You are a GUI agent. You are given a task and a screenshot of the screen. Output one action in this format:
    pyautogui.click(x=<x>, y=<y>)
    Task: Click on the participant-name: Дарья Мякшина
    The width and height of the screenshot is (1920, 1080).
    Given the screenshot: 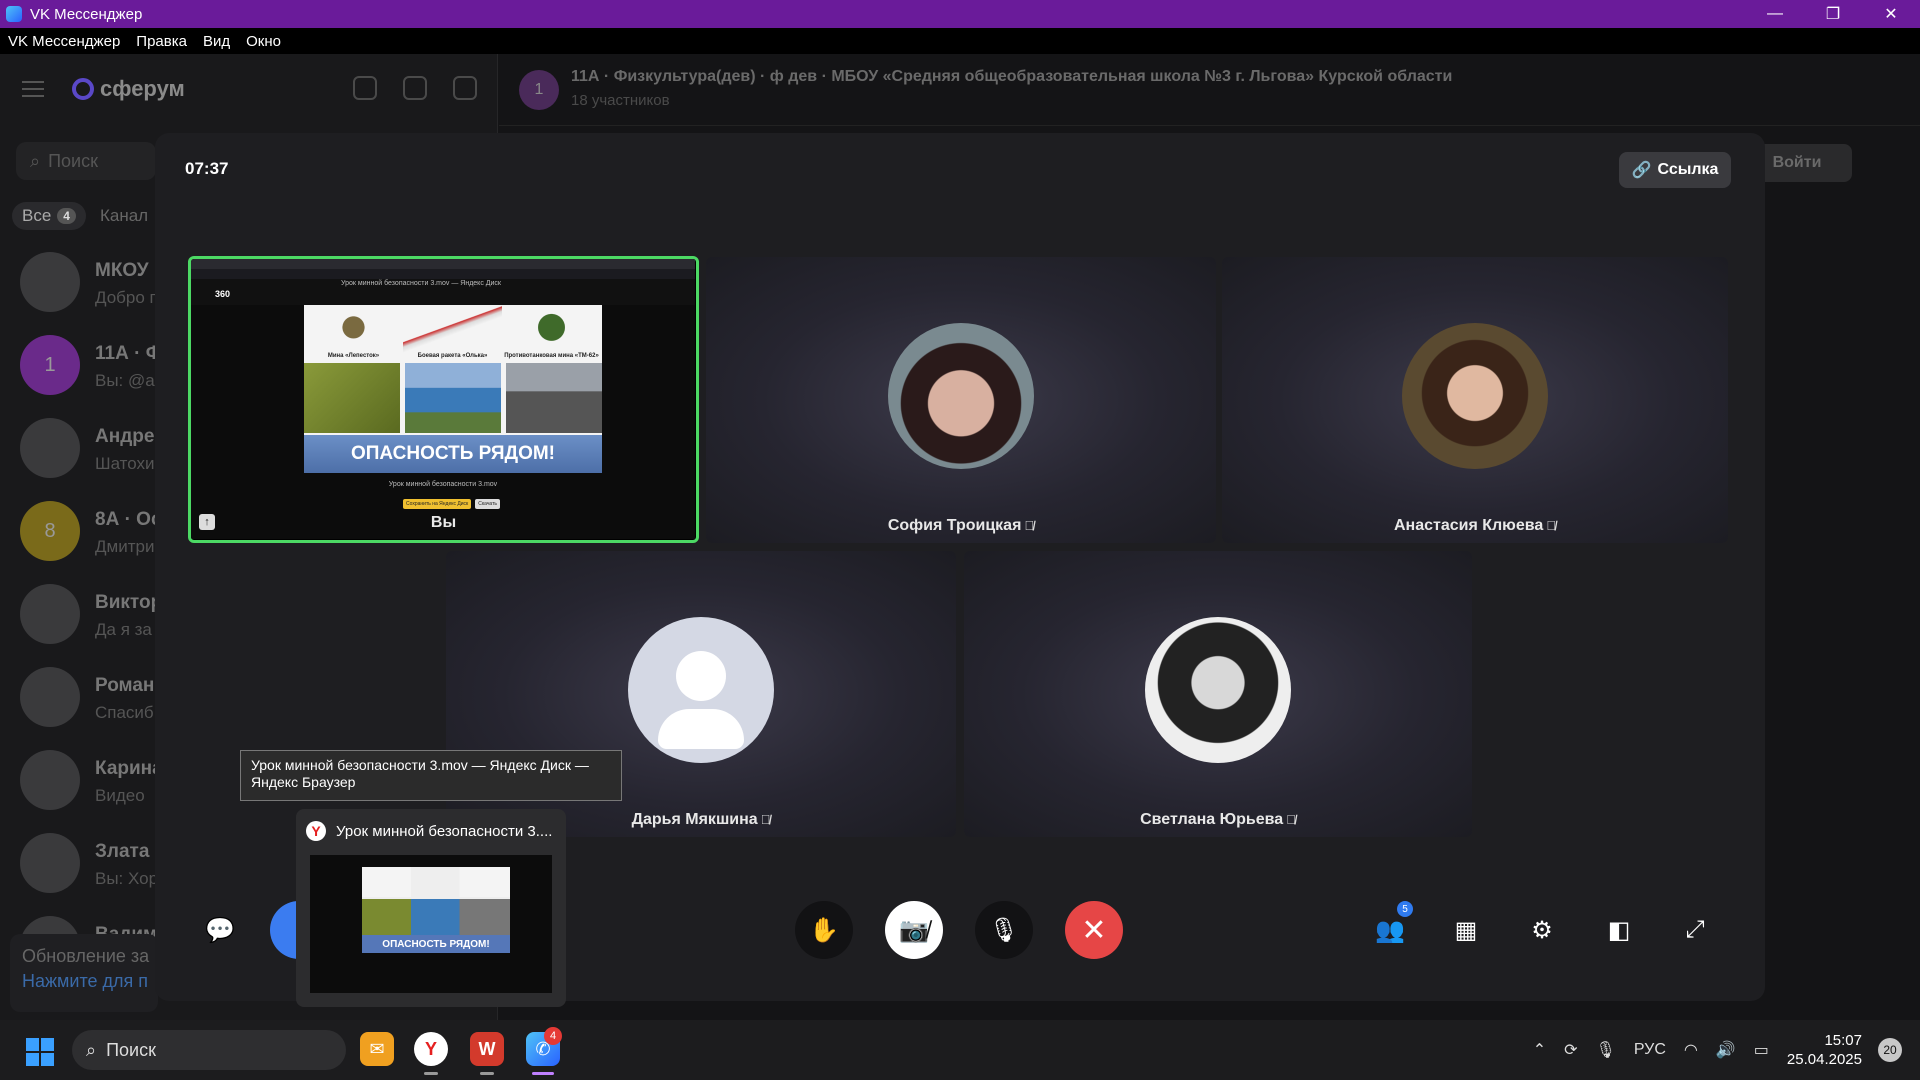 What is the action you would take?
    pyautogui.click(x=694, y=819)
    